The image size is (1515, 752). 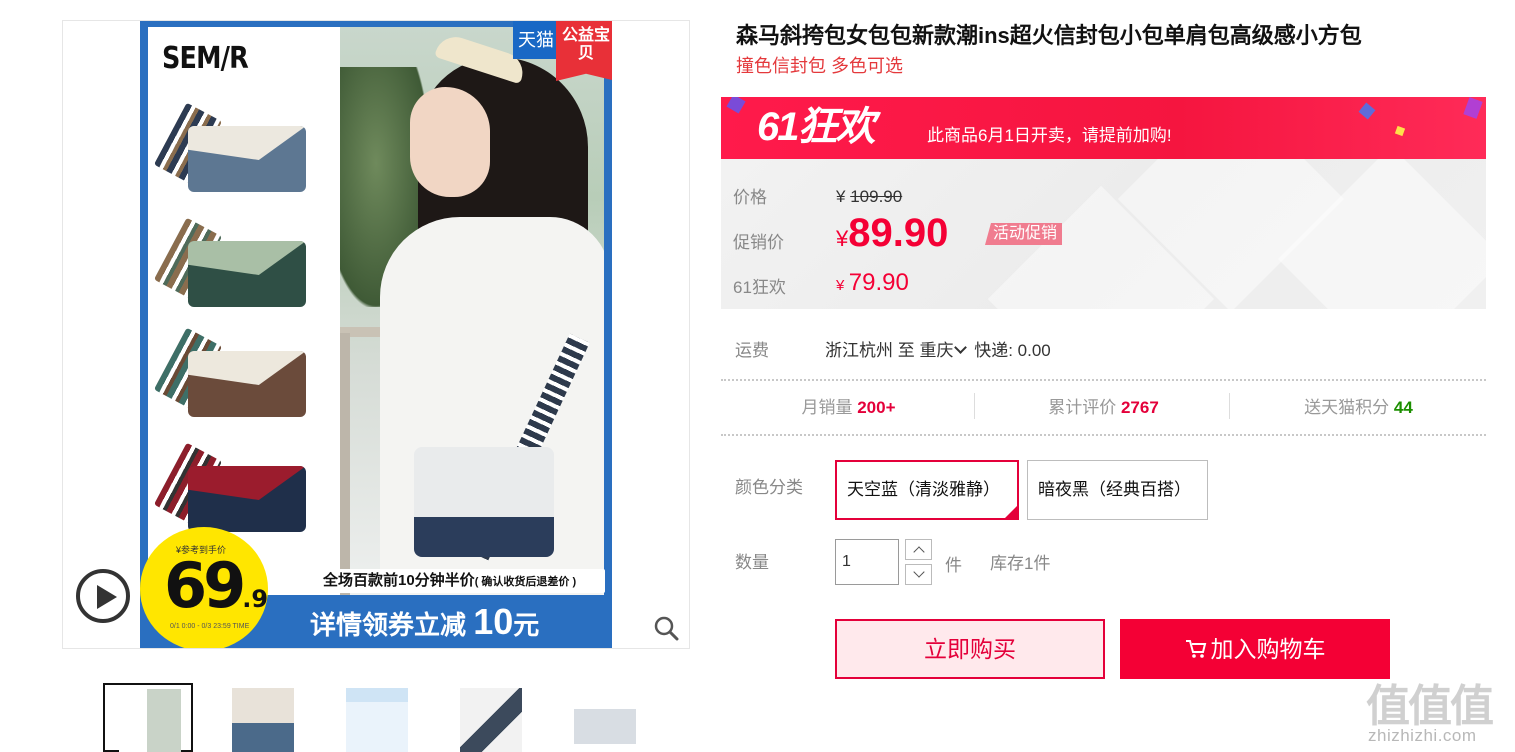 I want to click on promo-price-label: 促销价, so click(x=758, y=242).